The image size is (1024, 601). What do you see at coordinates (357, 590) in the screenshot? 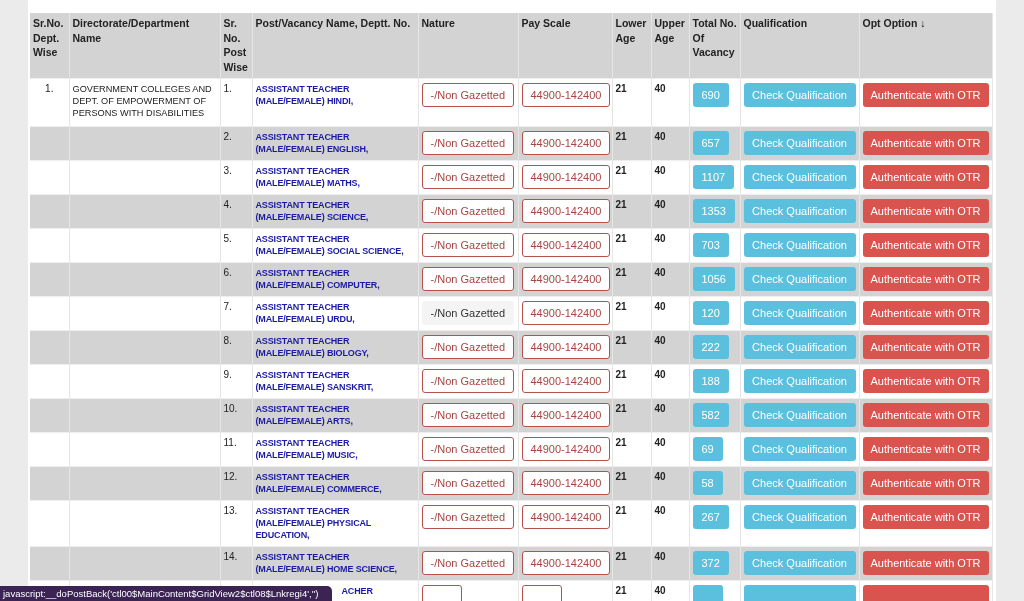
I see `post-link: ACHER` at bounding box center [357, 590].